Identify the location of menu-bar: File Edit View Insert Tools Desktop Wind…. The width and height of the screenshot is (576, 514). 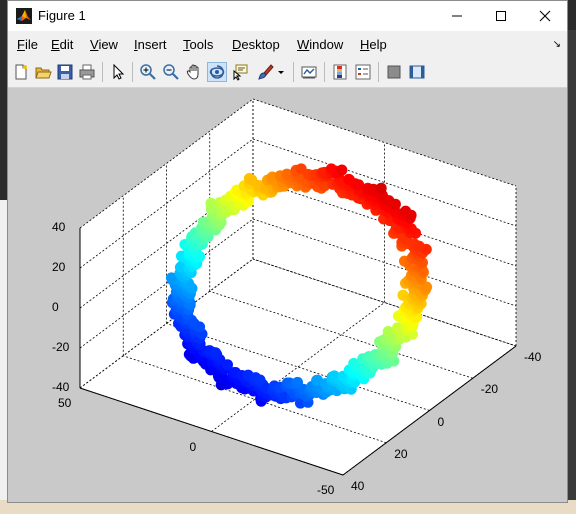
(287, 44).